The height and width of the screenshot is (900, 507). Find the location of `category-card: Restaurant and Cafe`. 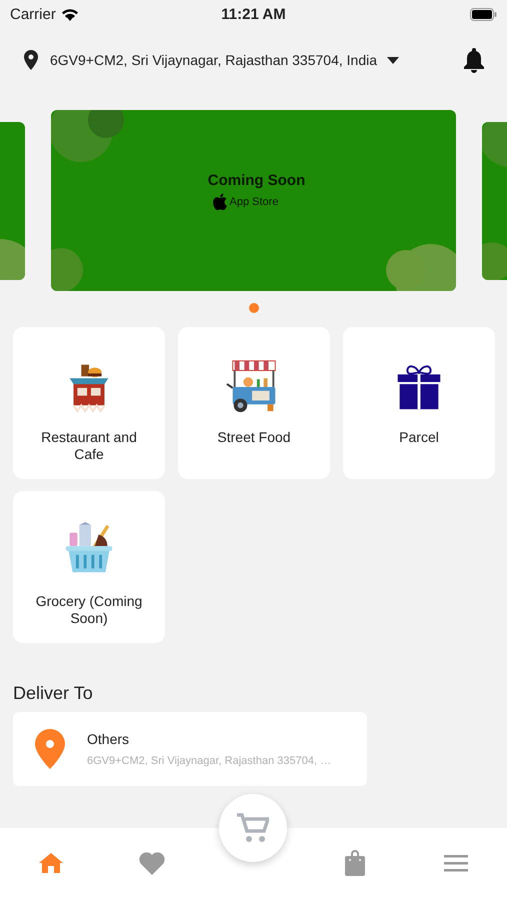

category-card: Restaurant and Cafe is located at coordinates (89, 403).